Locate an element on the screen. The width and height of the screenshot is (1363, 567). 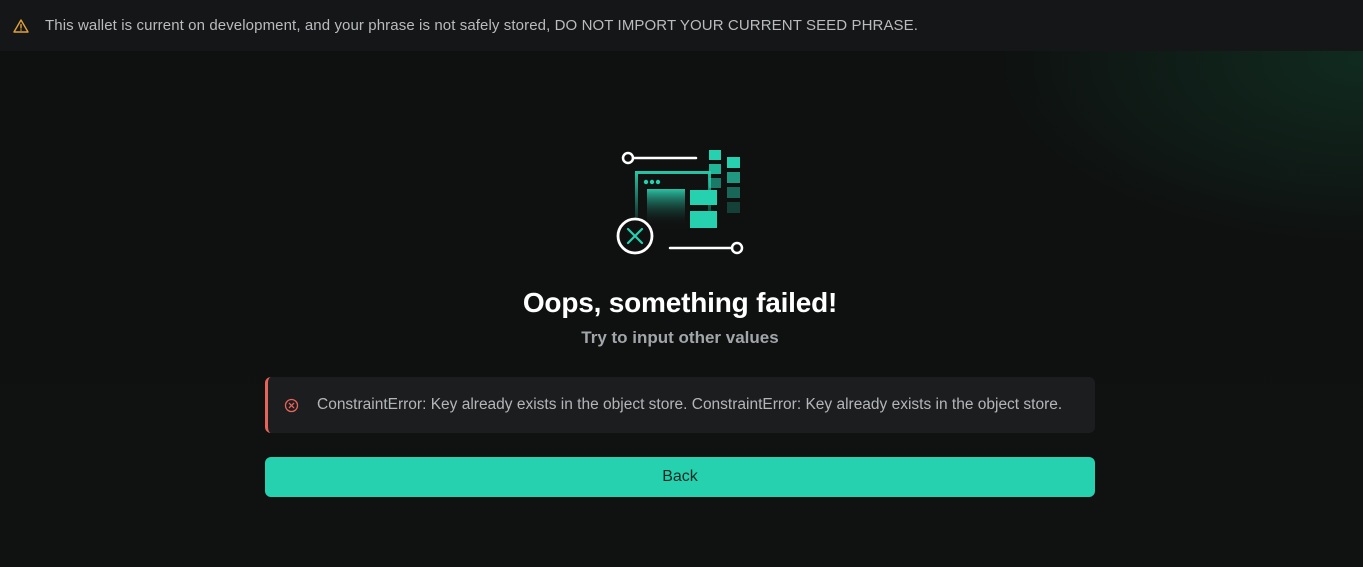
failed-connection-illustration is located at coordinates (680, 203).